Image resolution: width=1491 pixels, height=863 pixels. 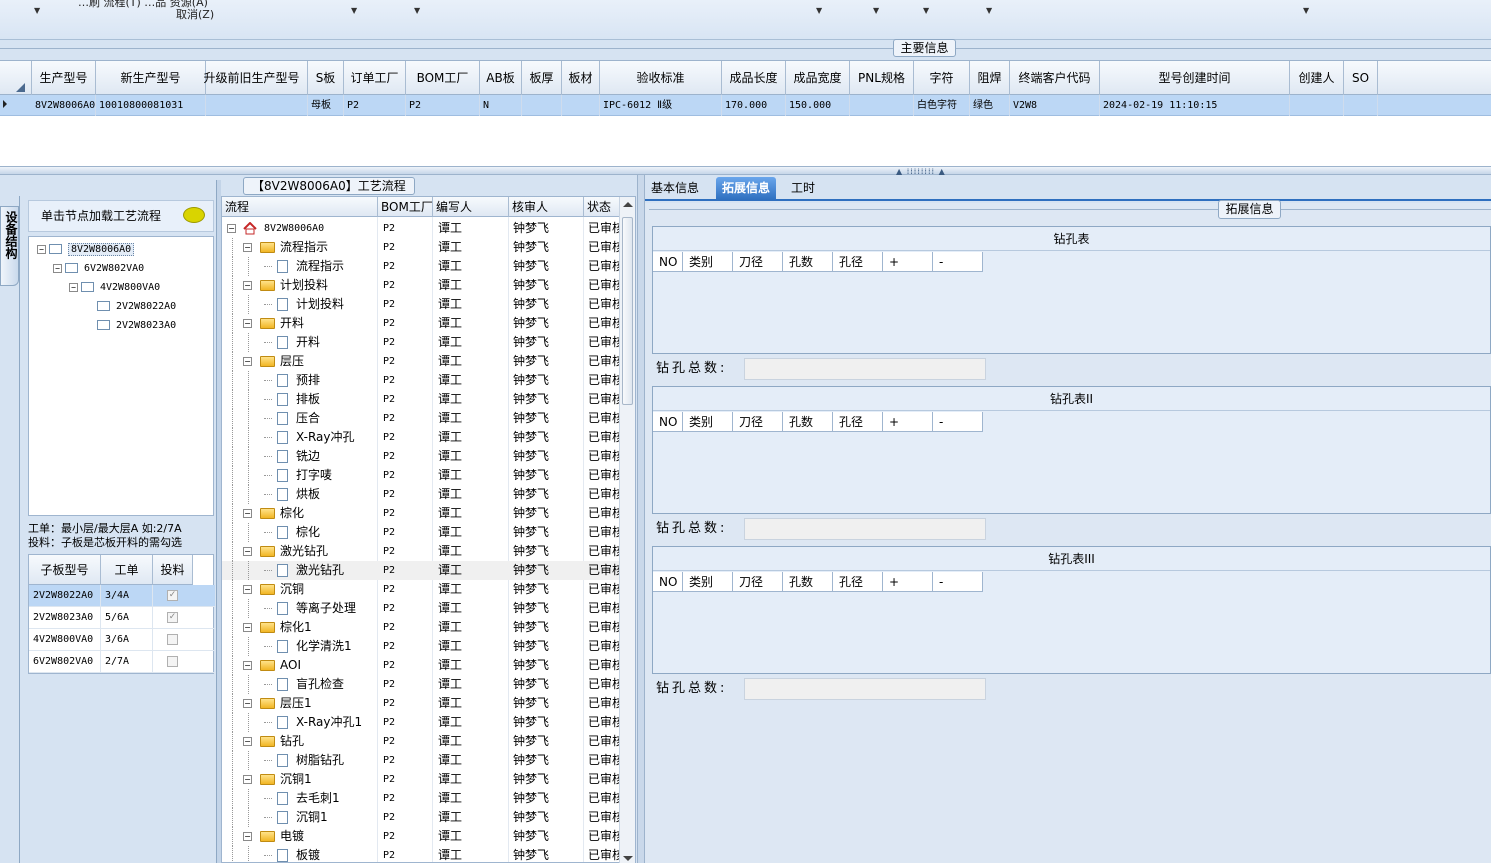 I want to click on grid-cell: 8V2W8006A0, so click(x=64, y=105).